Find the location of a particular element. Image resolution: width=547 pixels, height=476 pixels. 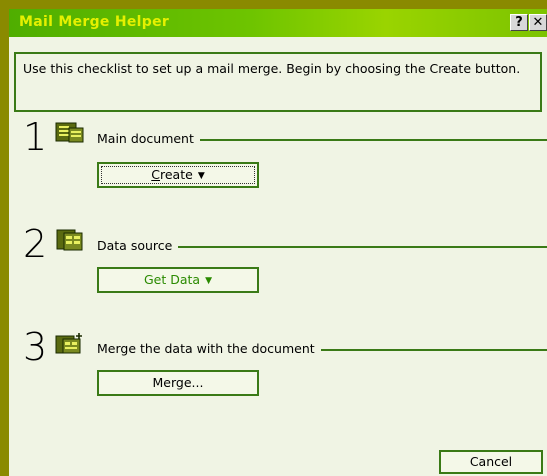

create-button: Create ▼ is located at coordinates (178, 175).